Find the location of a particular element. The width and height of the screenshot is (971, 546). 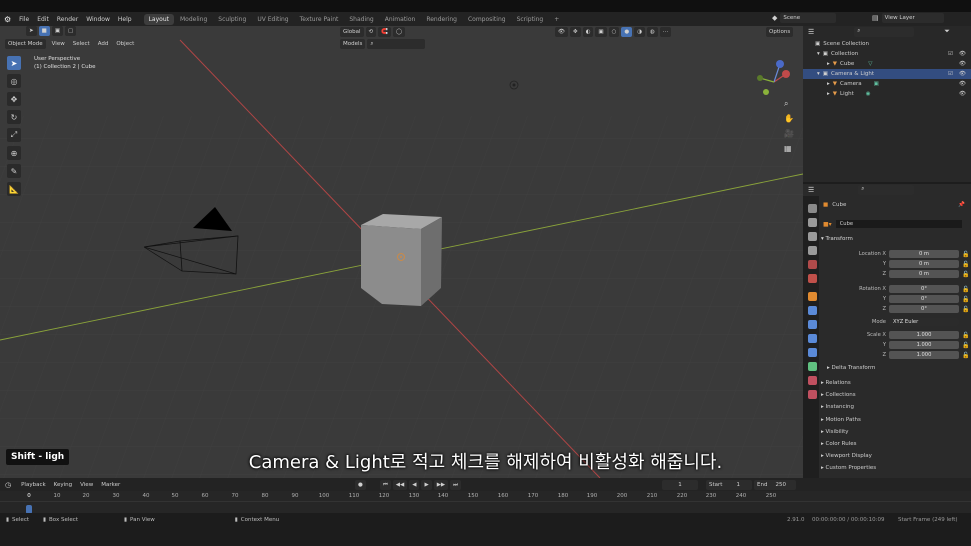

filter-icon: ⏷ is located at coordinates (947, 31).